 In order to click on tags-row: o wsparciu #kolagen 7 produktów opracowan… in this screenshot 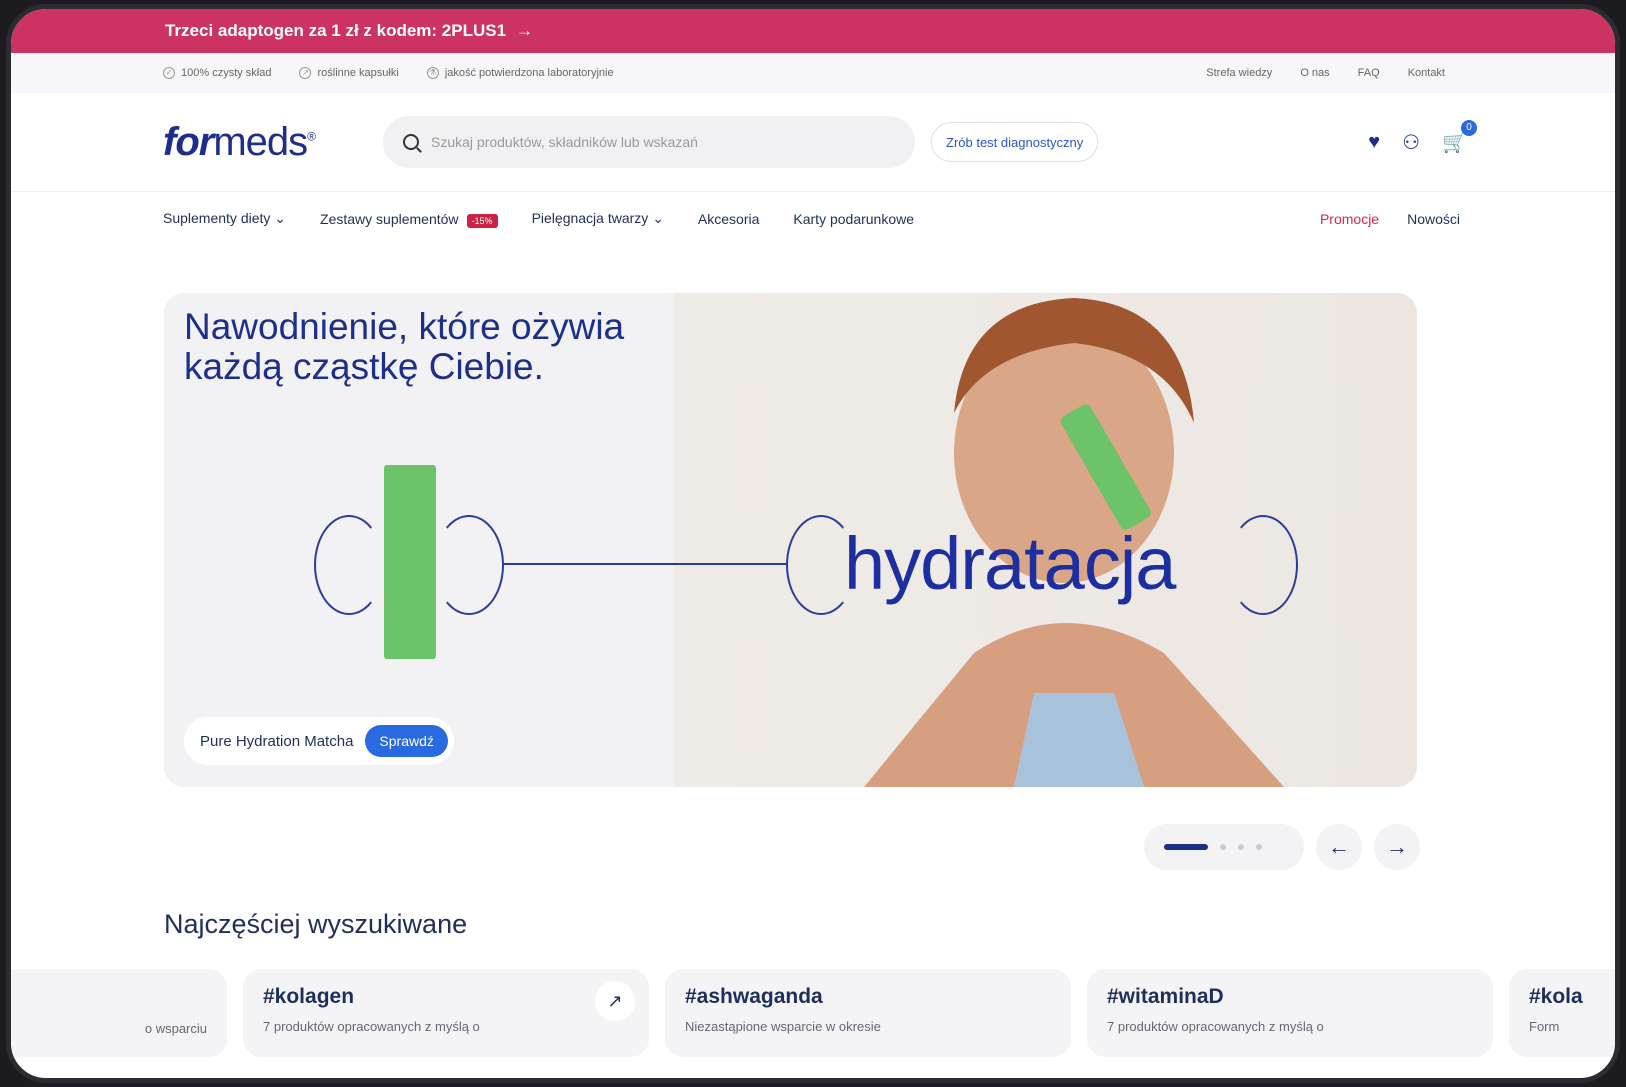, I will do `click(813, 1013)`.